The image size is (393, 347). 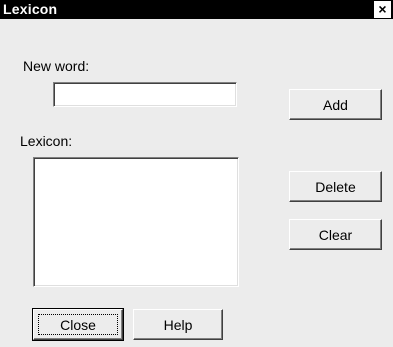 I want to click on clear-button: Clear, so click(x=335, y=234).